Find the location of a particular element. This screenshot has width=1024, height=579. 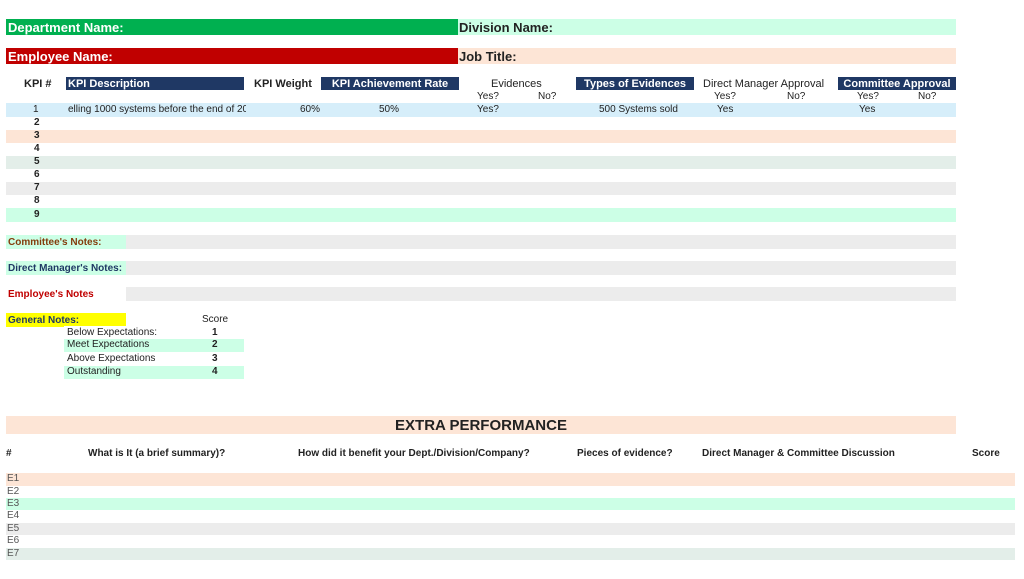

manager-yes-subheader: Yes? is located at coordinates (725, 96).